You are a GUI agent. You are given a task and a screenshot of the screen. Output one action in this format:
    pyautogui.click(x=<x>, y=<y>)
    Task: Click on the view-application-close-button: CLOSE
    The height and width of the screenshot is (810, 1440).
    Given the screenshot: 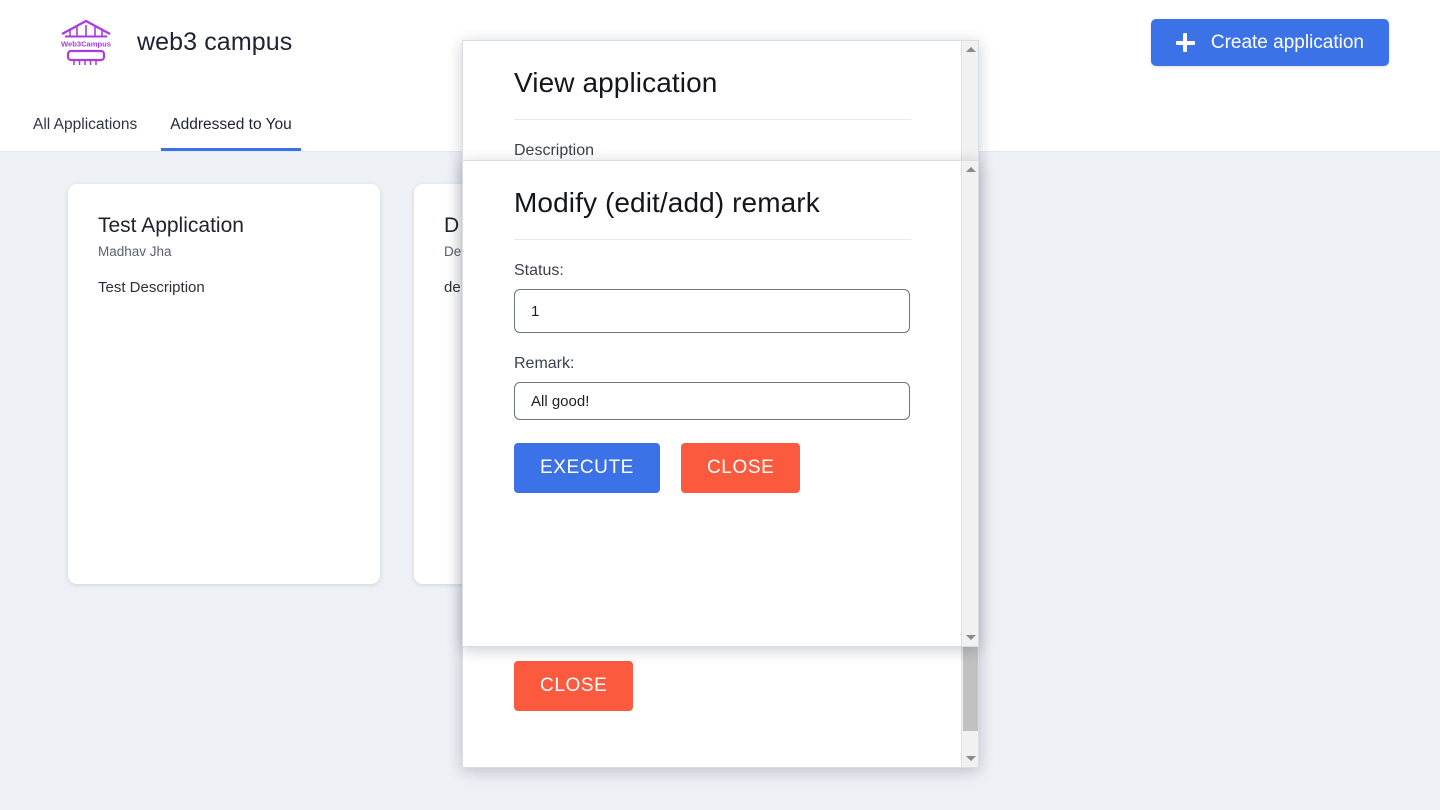 What is the action you would take?
    pyautogui.click(x=574, y=686)
    